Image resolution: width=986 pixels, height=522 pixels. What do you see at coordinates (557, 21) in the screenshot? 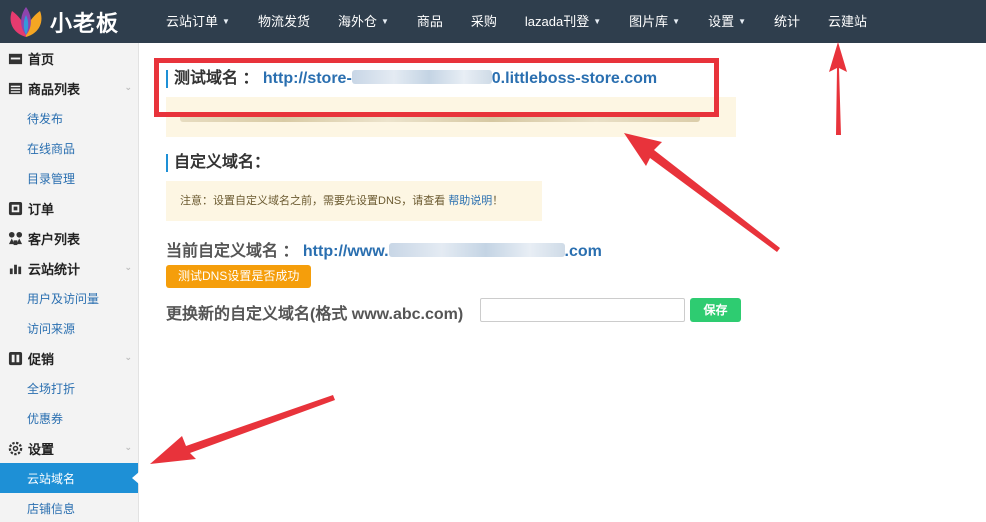
I see `nav-label: lazada刊登` at bounding box center [557, 21].